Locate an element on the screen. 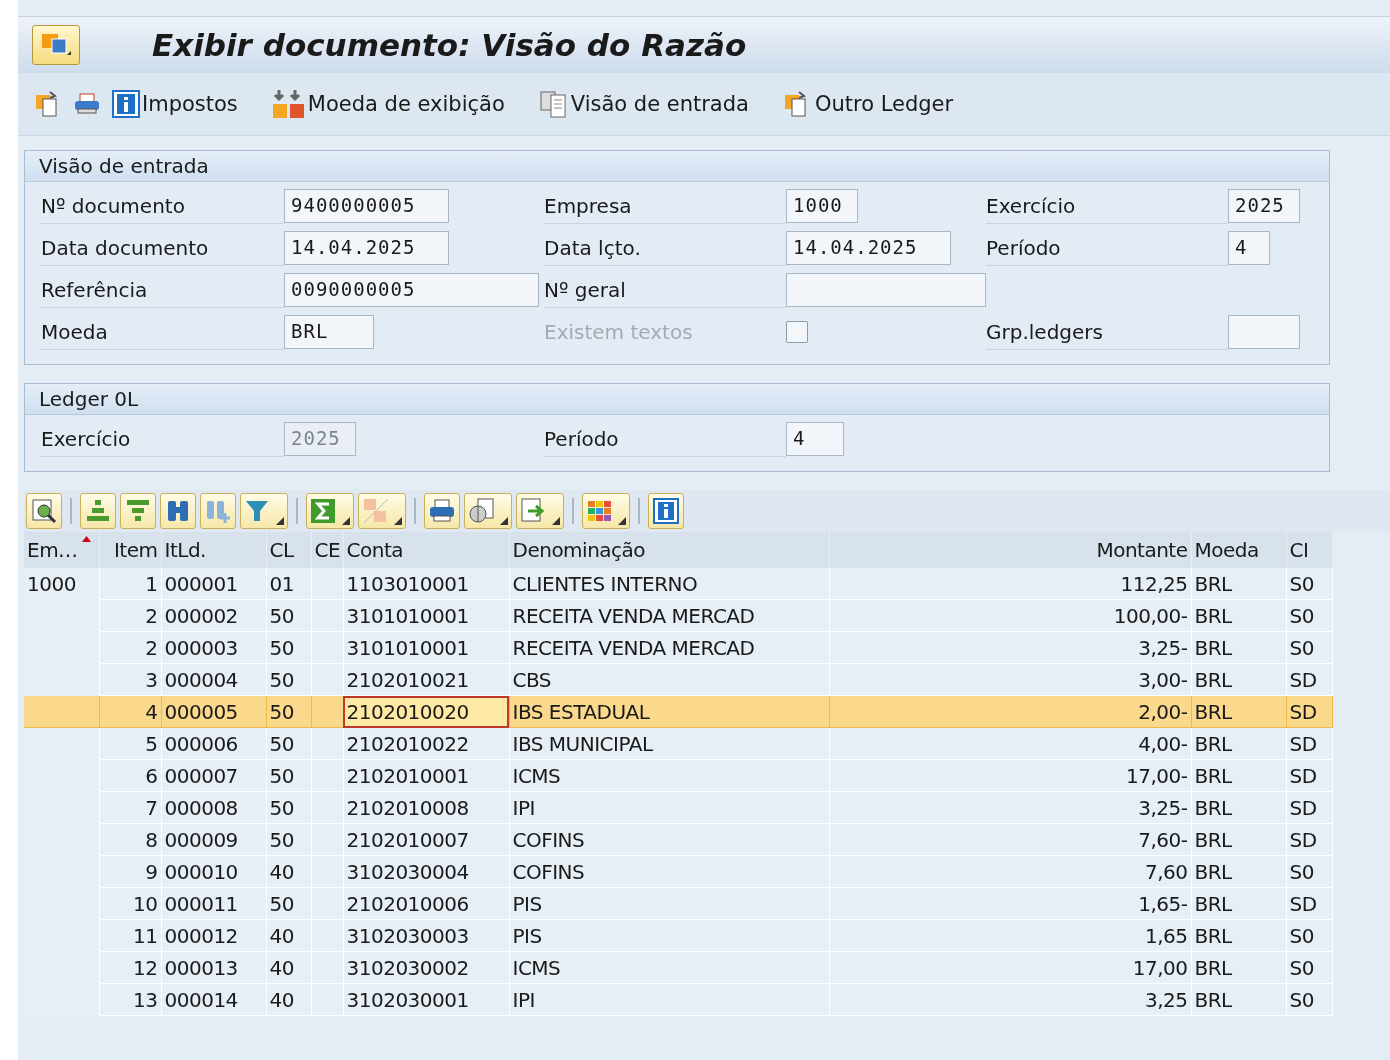  table-cell: 13 is located at coordinates (130, 999).